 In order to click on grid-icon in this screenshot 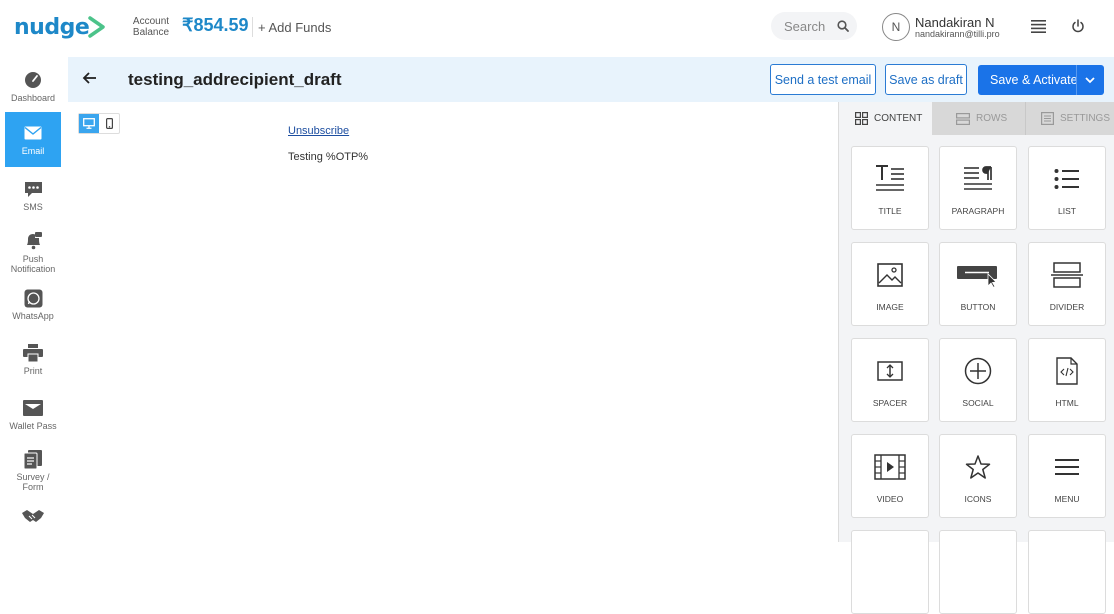, I will do `click(861, 118)`.